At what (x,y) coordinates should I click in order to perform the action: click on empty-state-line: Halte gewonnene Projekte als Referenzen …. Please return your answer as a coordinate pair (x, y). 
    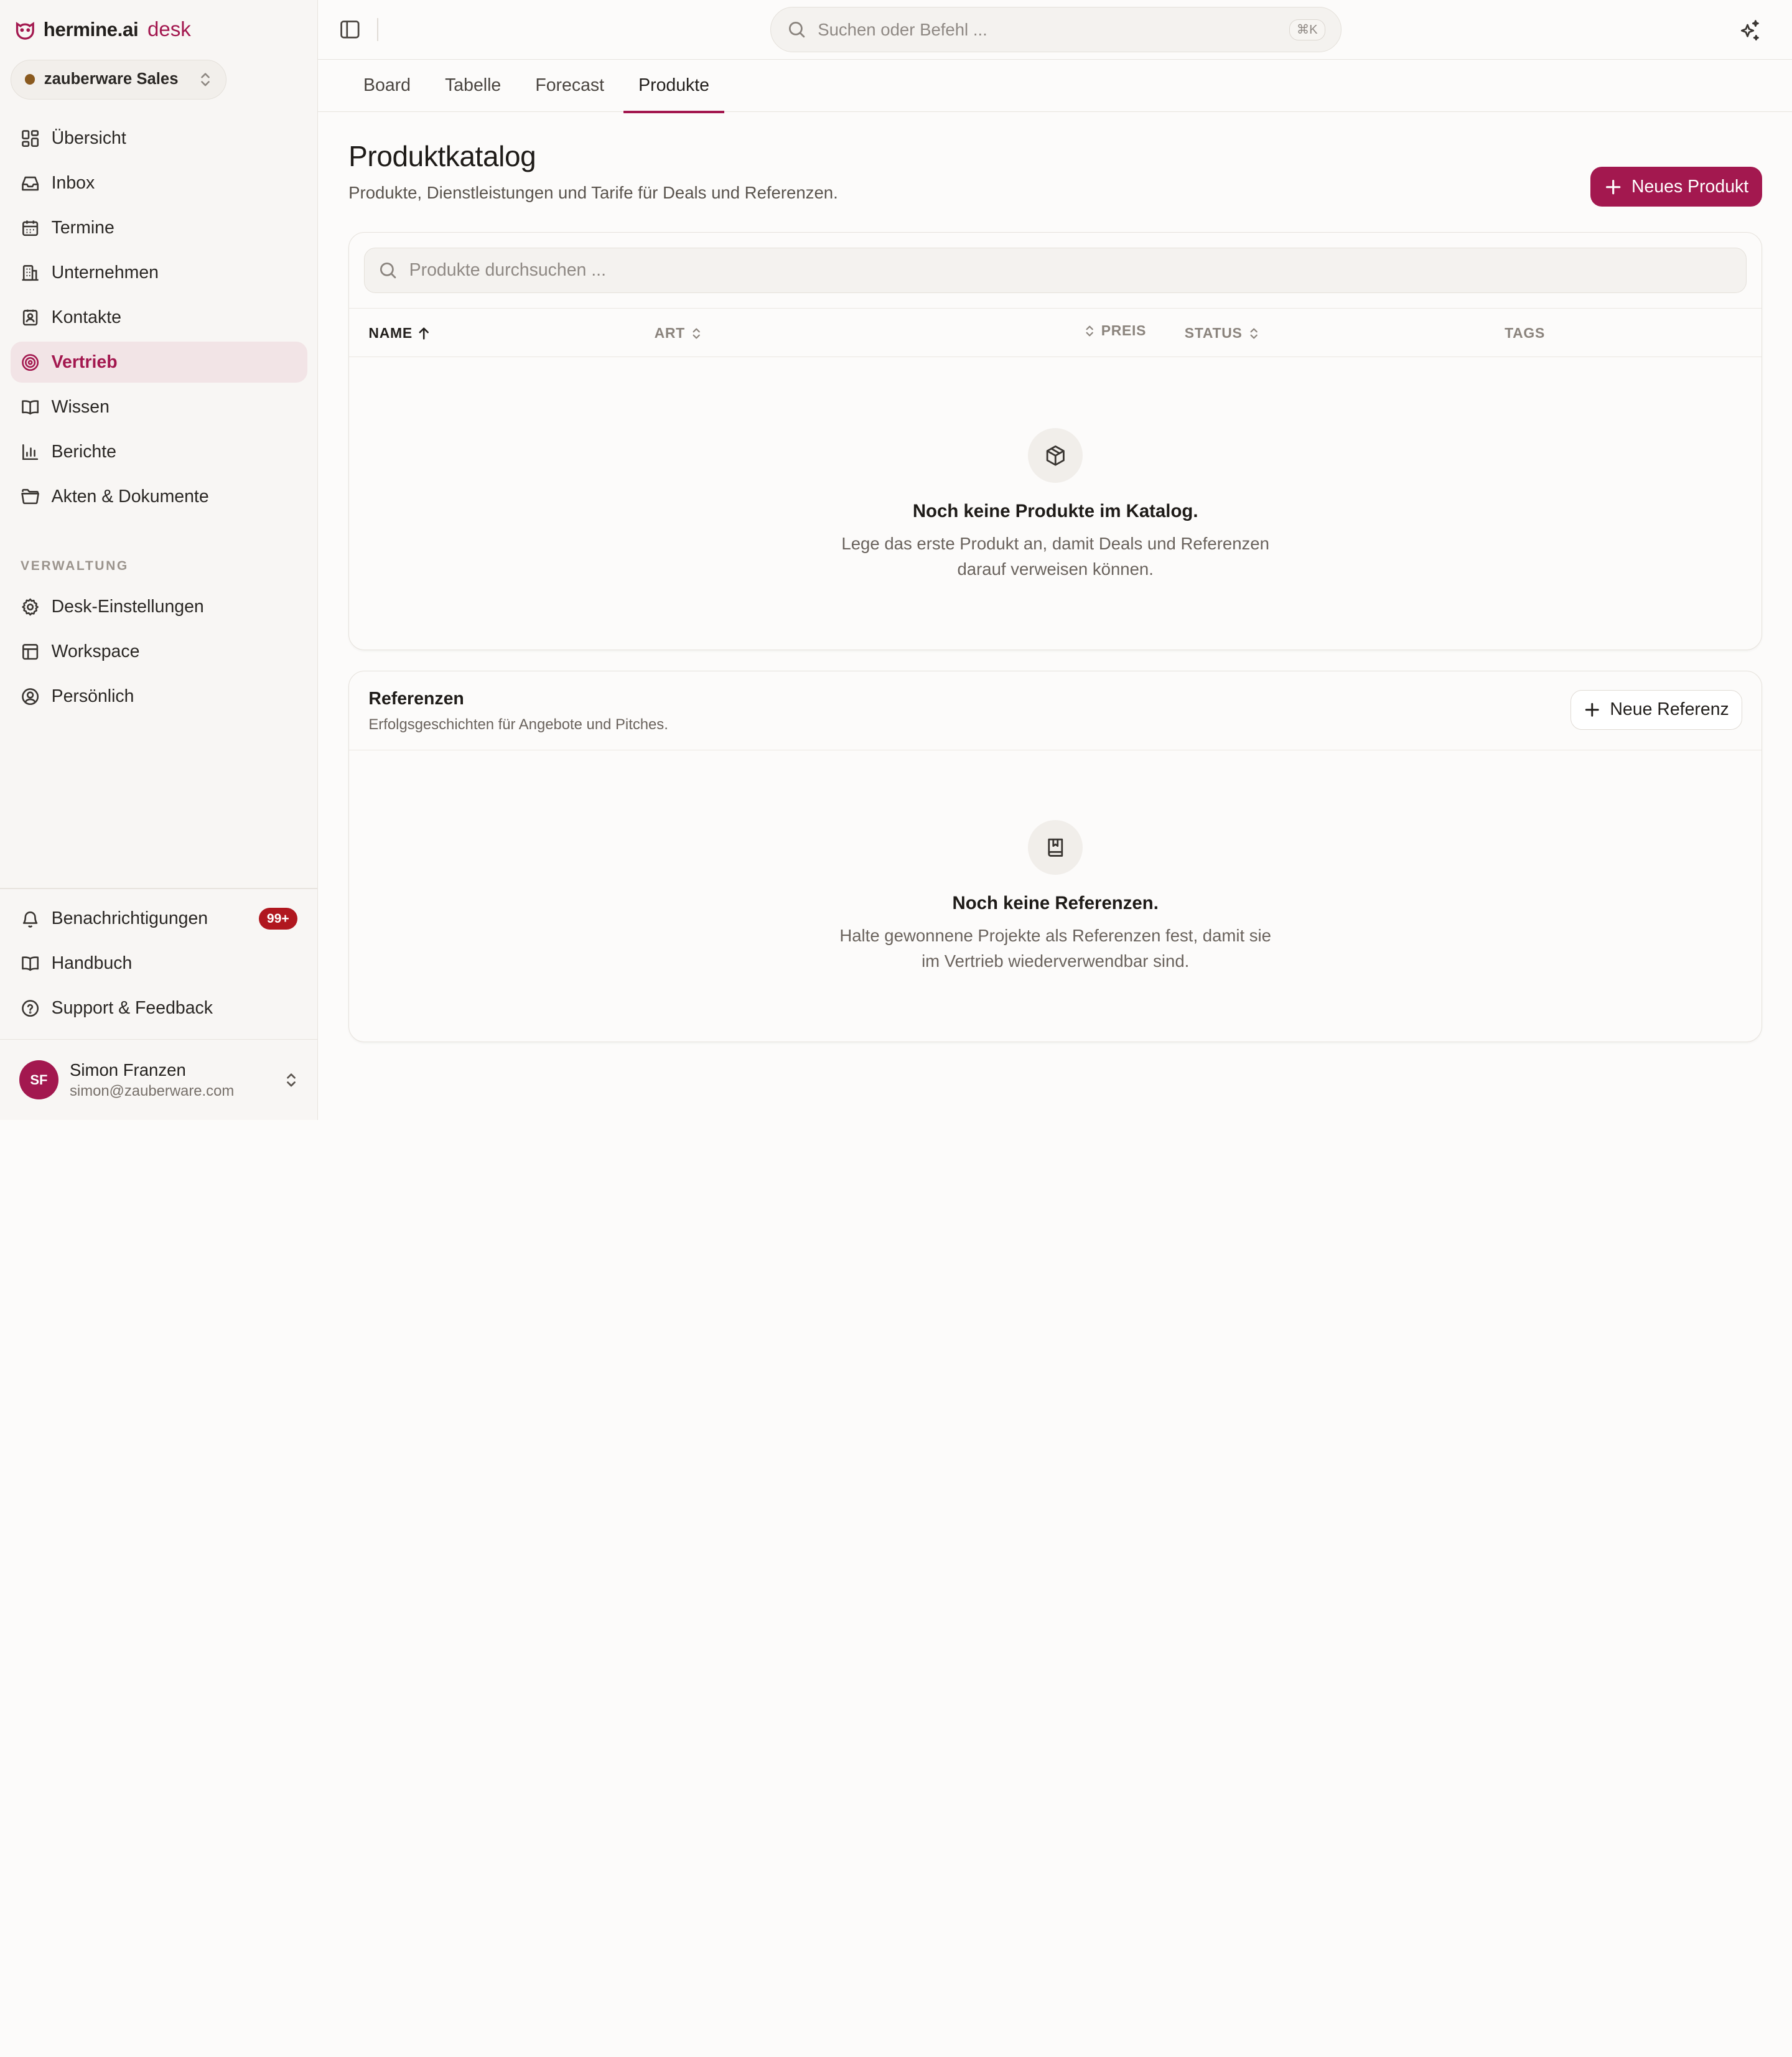
    Looking at the image, I should click on (1055, 936).